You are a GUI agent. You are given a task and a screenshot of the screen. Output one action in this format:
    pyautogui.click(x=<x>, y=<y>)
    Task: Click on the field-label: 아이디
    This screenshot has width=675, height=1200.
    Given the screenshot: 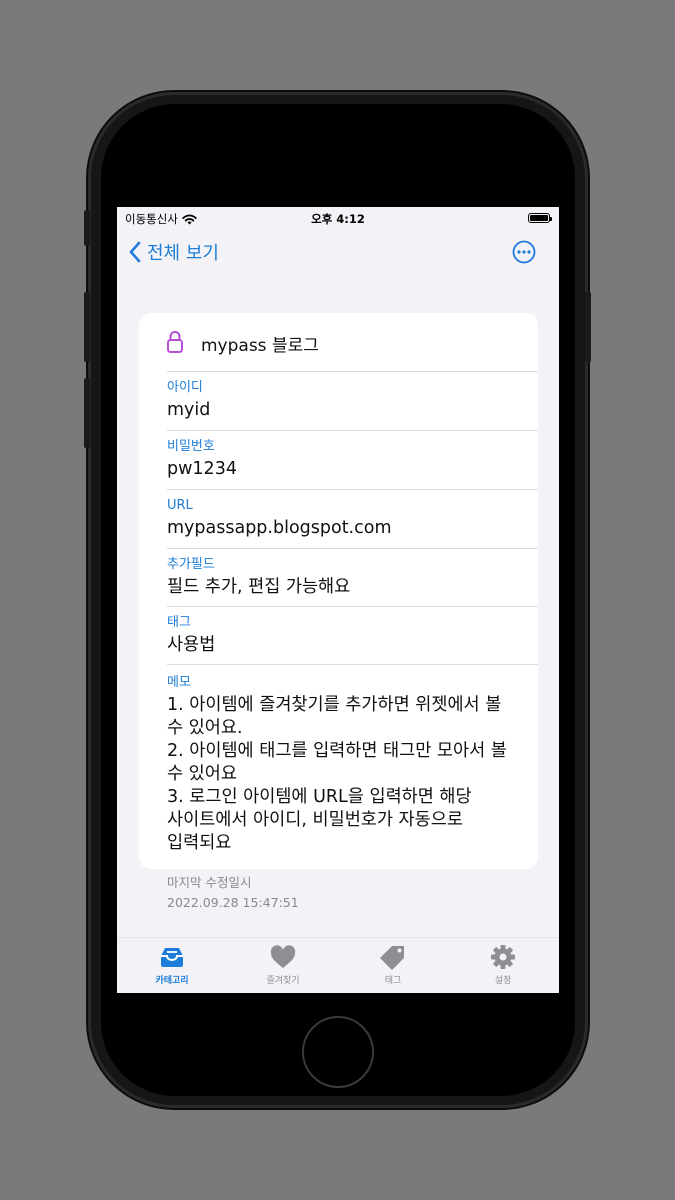 What is the action you would take?
    pyautogui.click(x=185, y=387)
    